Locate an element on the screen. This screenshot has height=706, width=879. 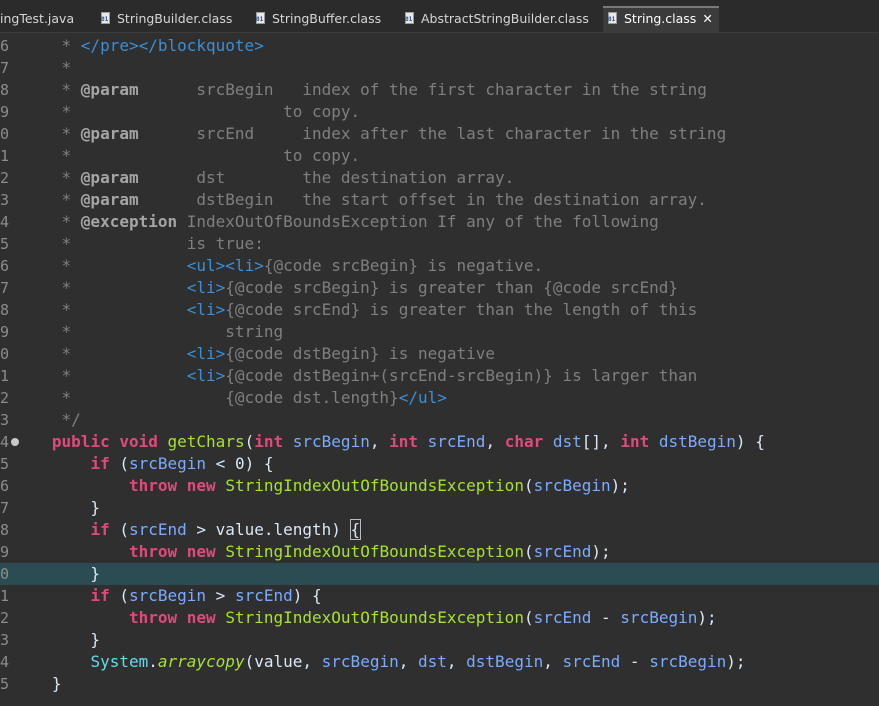
code-token: , is located at coordinates (495, 441).